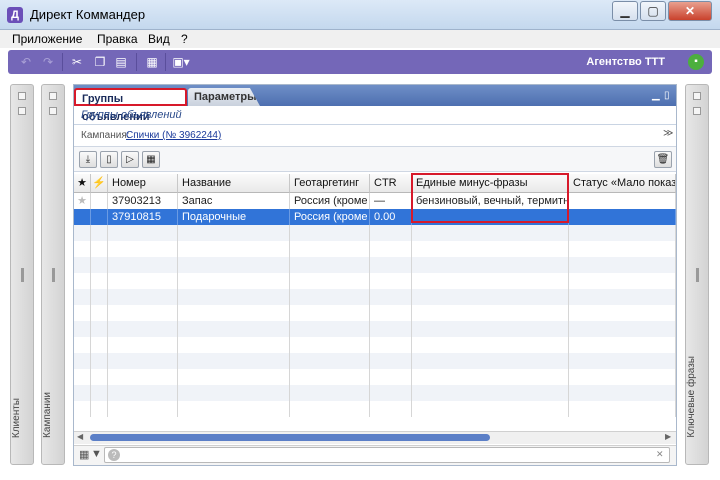  Describe the element at coordinates (653, 11) in the screenshot. I see `maximize-button: ▢` at that location.